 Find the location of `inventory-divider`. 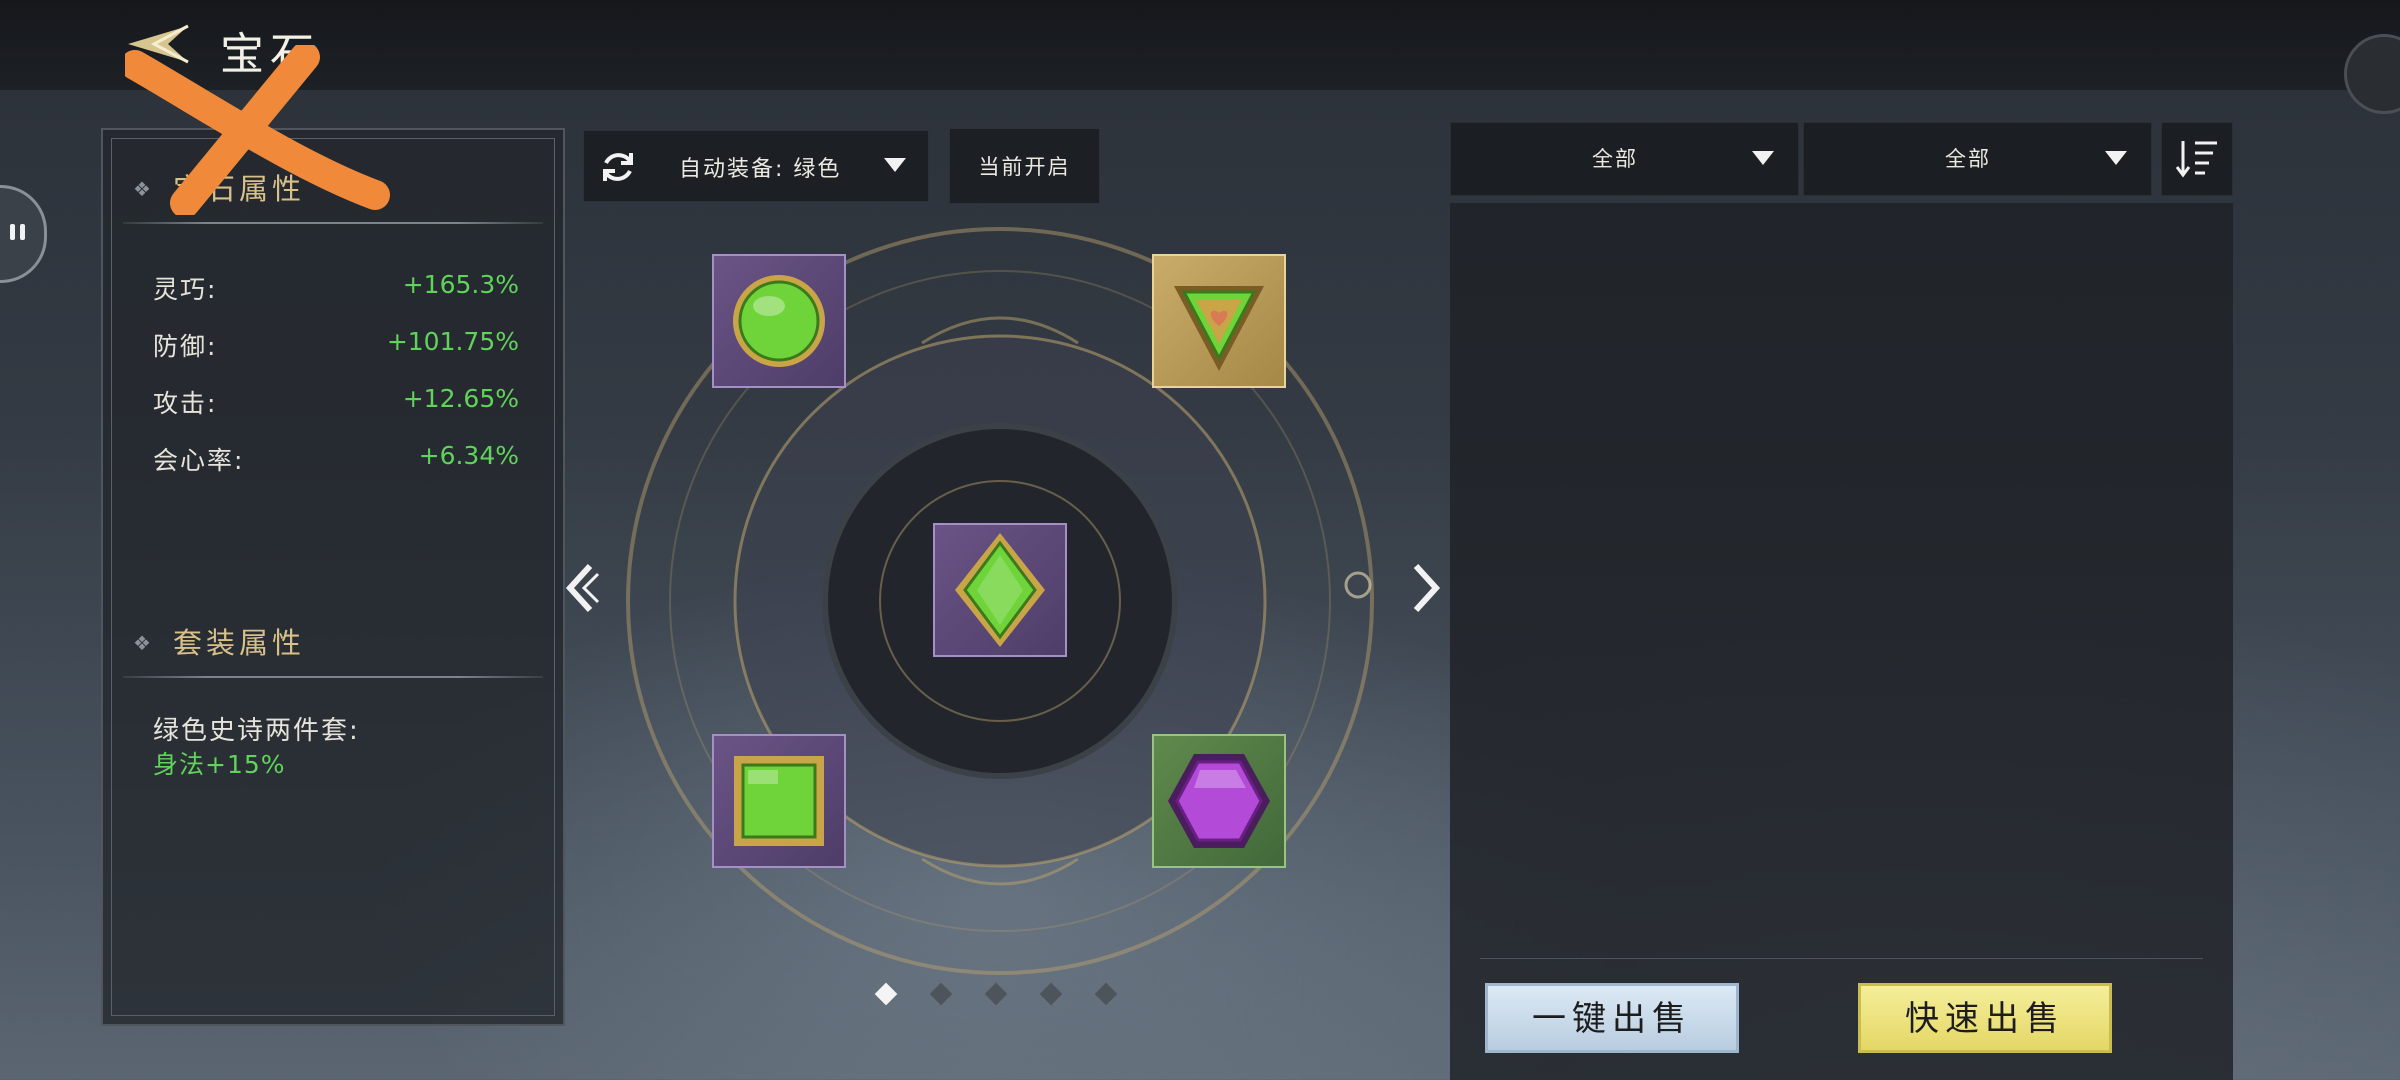

inventory-divider is located at coordinates (1841, 958).